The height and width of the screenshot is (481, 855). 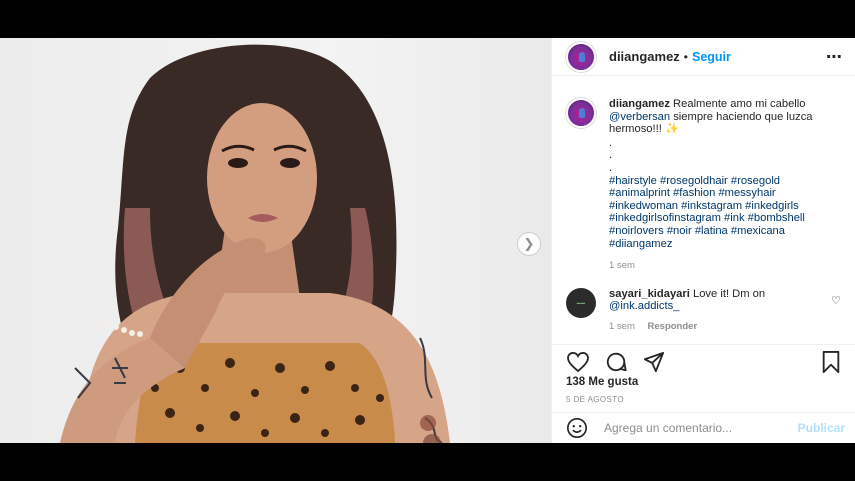 What do you see at coordinates (644, 56) in the screenshot?
I see `author-username: diiangamez` at bounding box center [644, 56].